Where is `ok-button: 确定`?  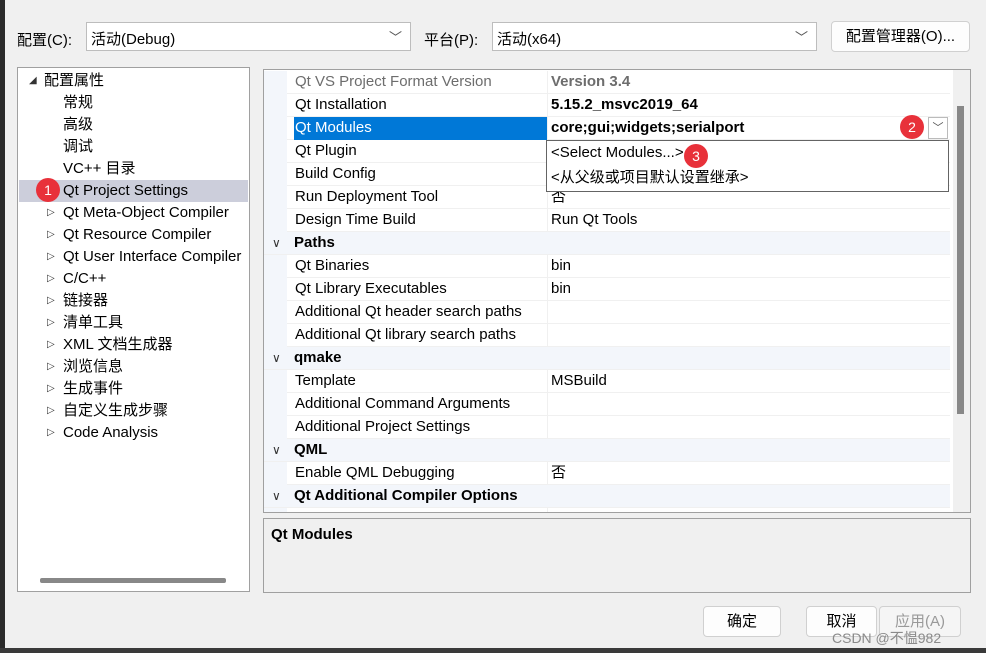 ok-button: 确定 is located at coordinates (742, 621).